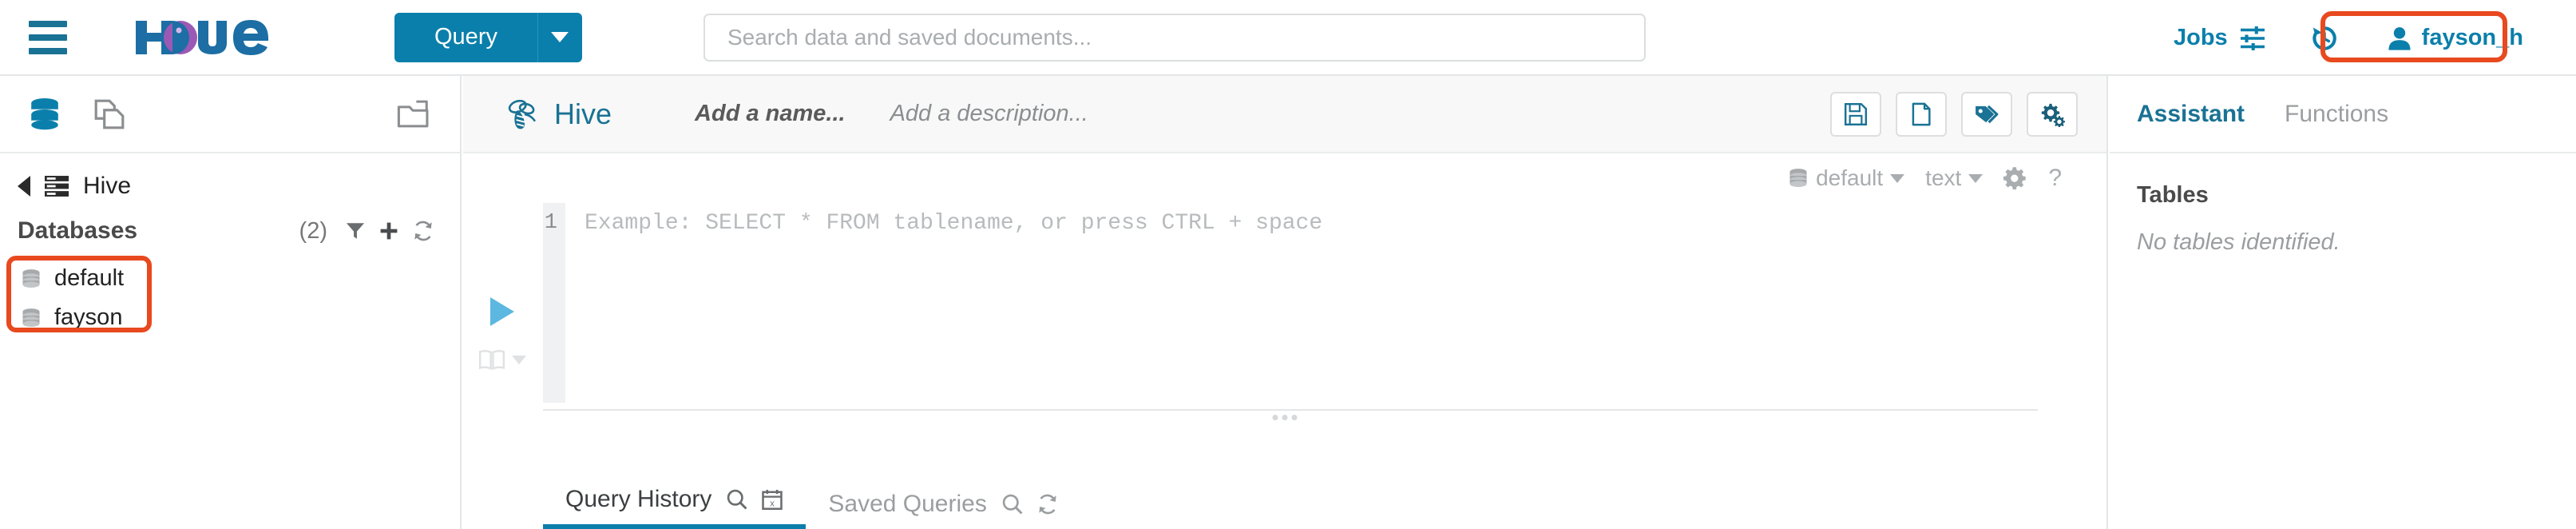 The width and height of the screenshot is (2576, 529). What do you see at coordinates (522, 114) in the screenshot?
I see `hive-bee-icon` at bounding box center [522, 114].